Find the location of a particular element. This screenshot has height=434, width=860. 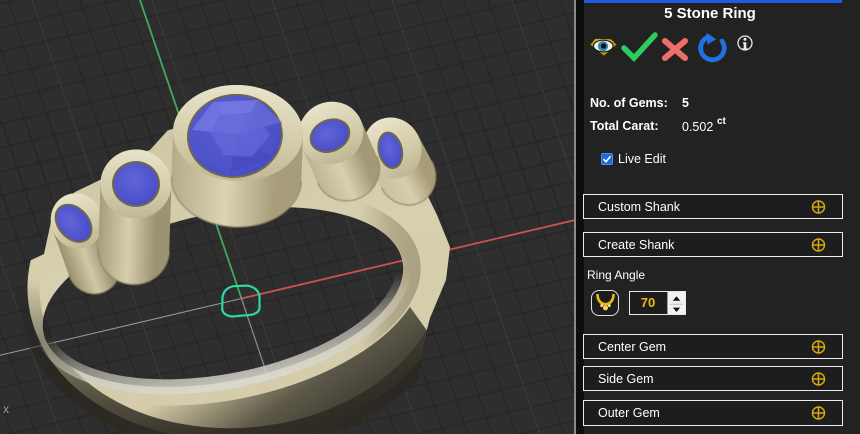

svg-text: x is located at coordinates (6, 409).